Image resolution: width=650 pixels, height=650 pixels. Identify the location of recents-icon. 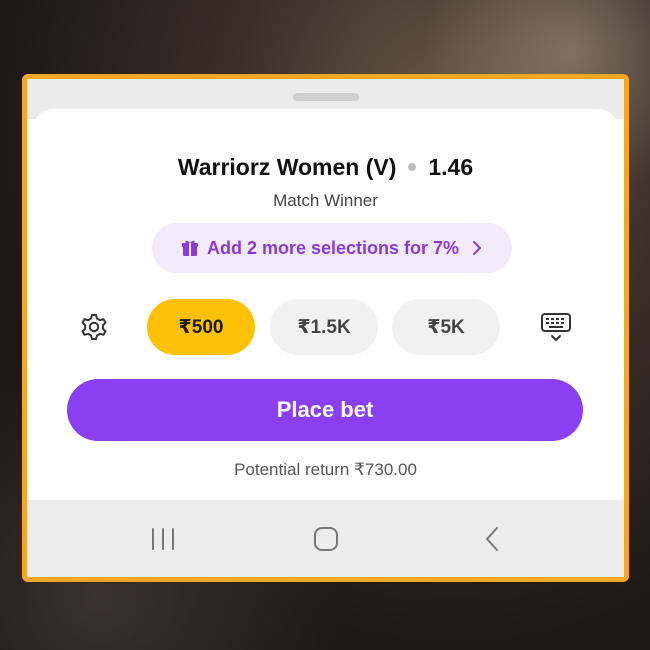
(163, 539).